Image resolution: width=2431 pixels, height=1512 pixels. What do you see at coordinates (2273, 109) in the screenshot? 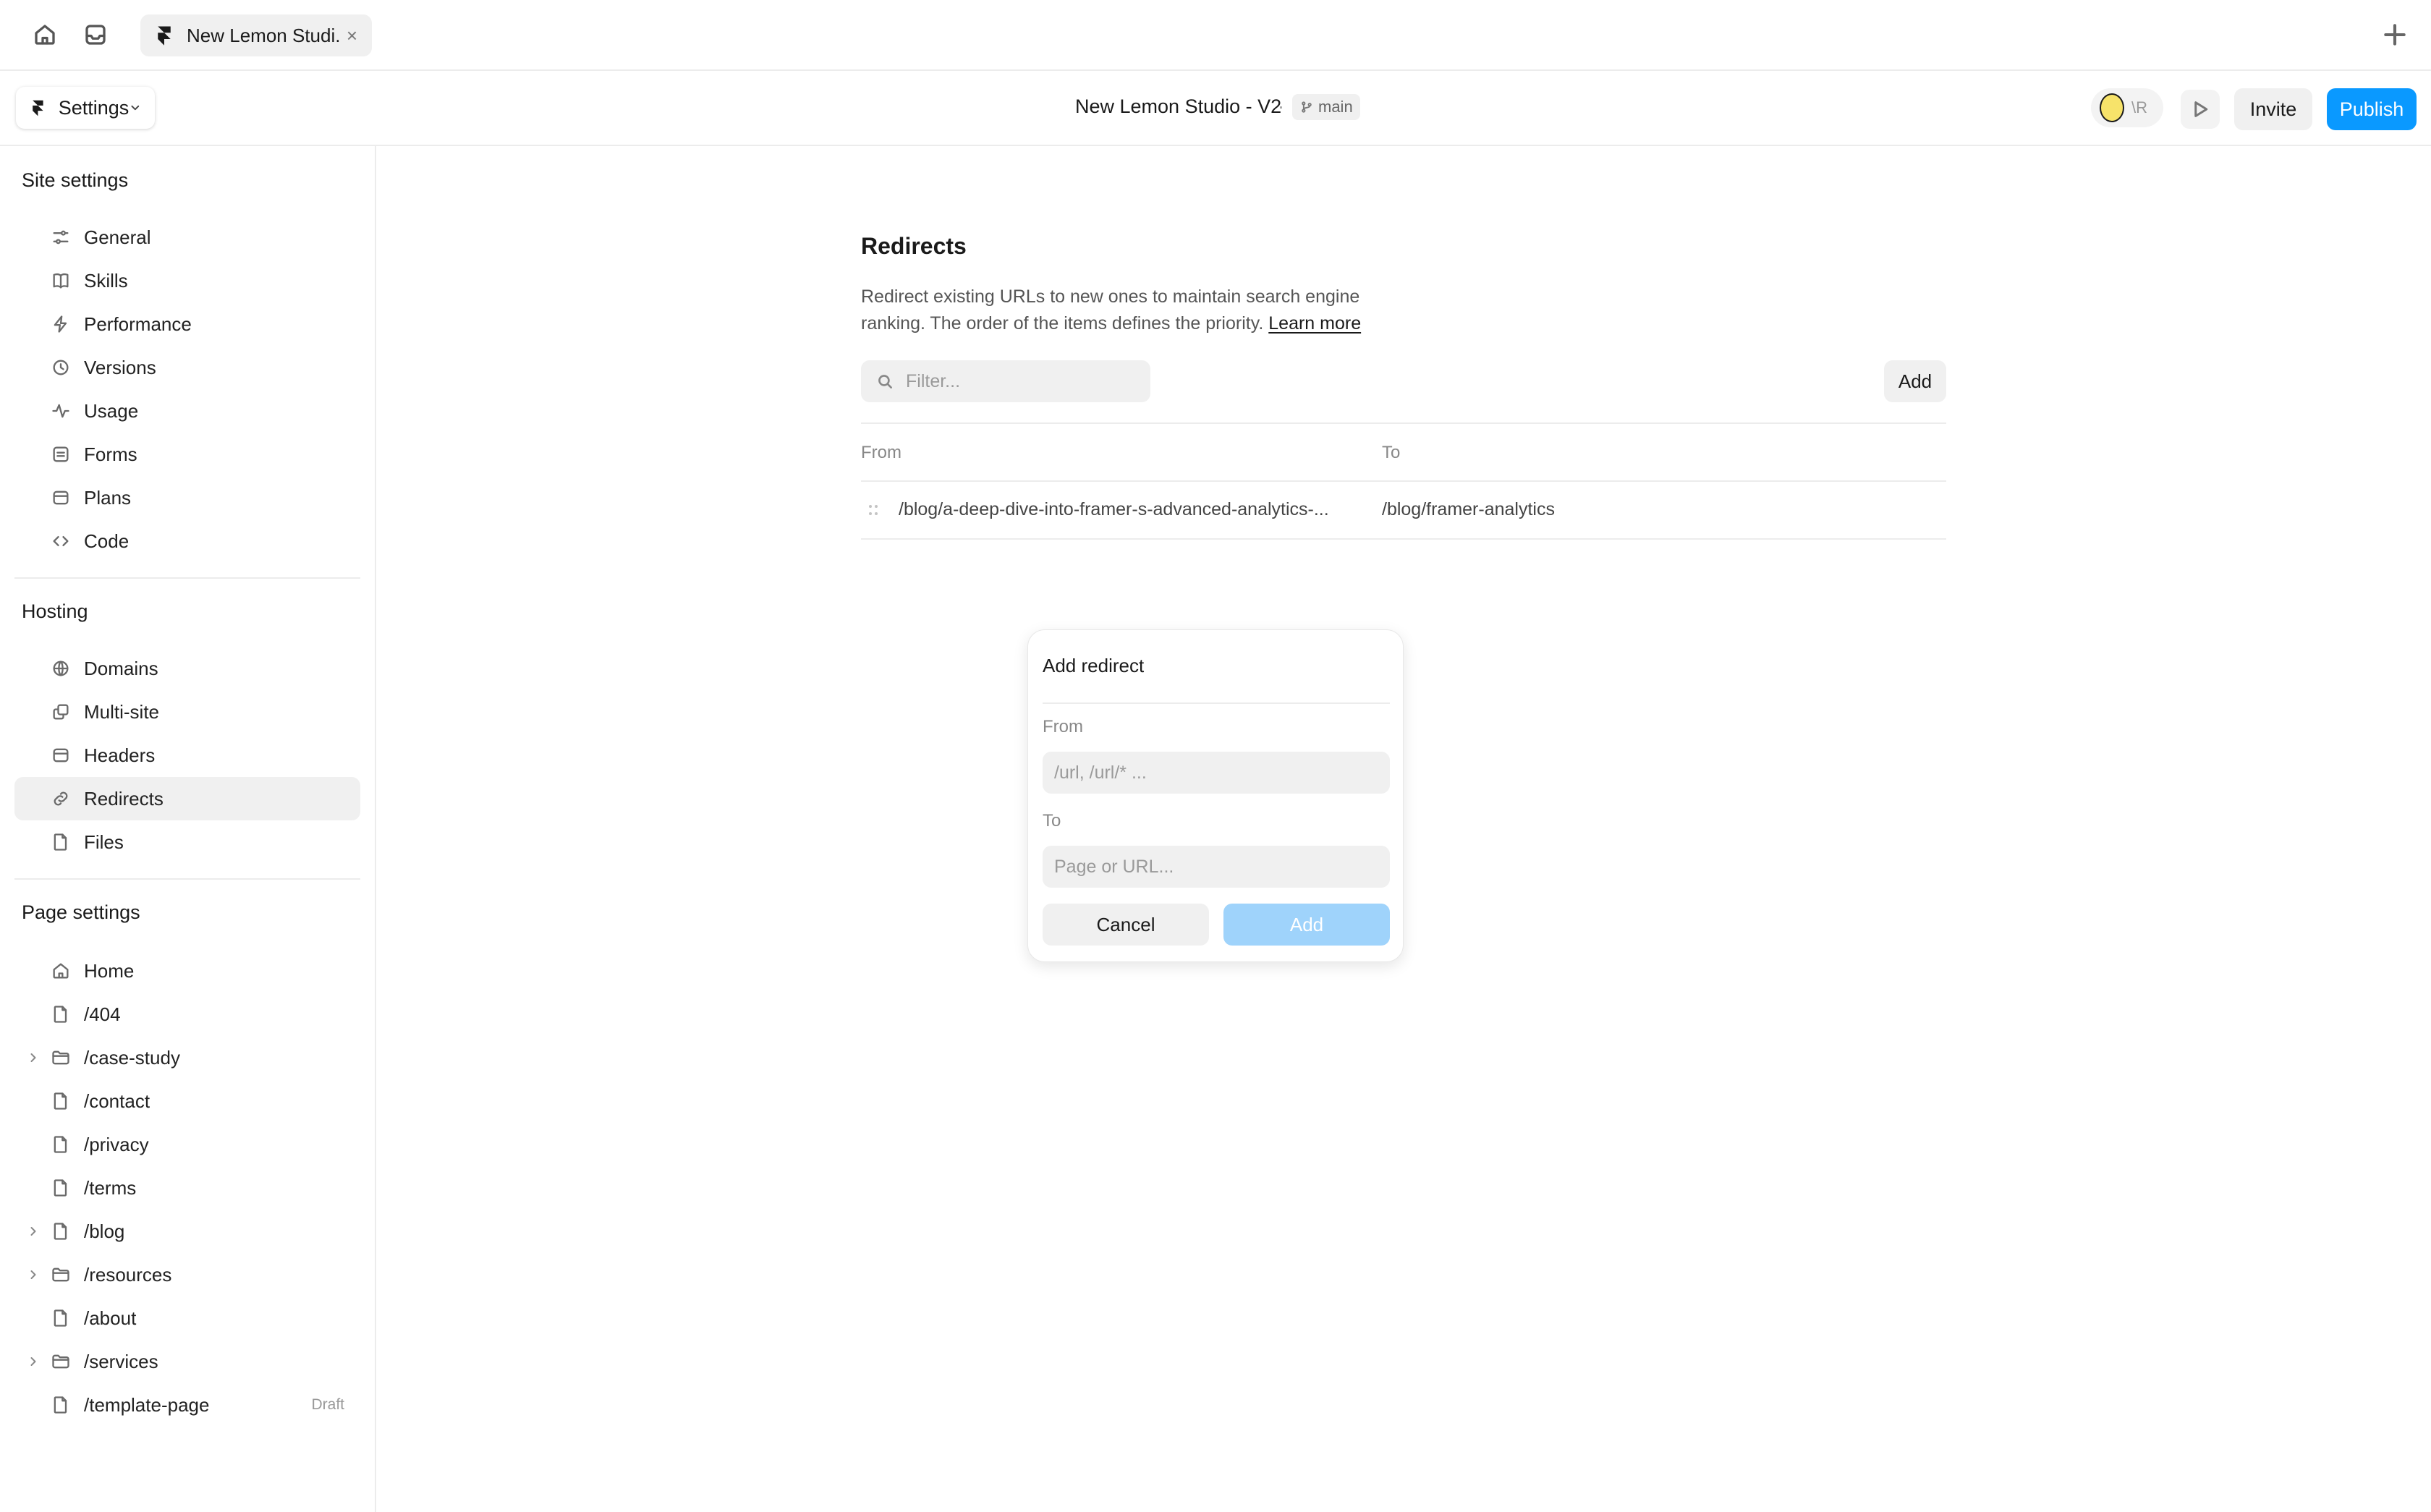
I see `invite-button: Invite` at bounding box center [2273, 109].